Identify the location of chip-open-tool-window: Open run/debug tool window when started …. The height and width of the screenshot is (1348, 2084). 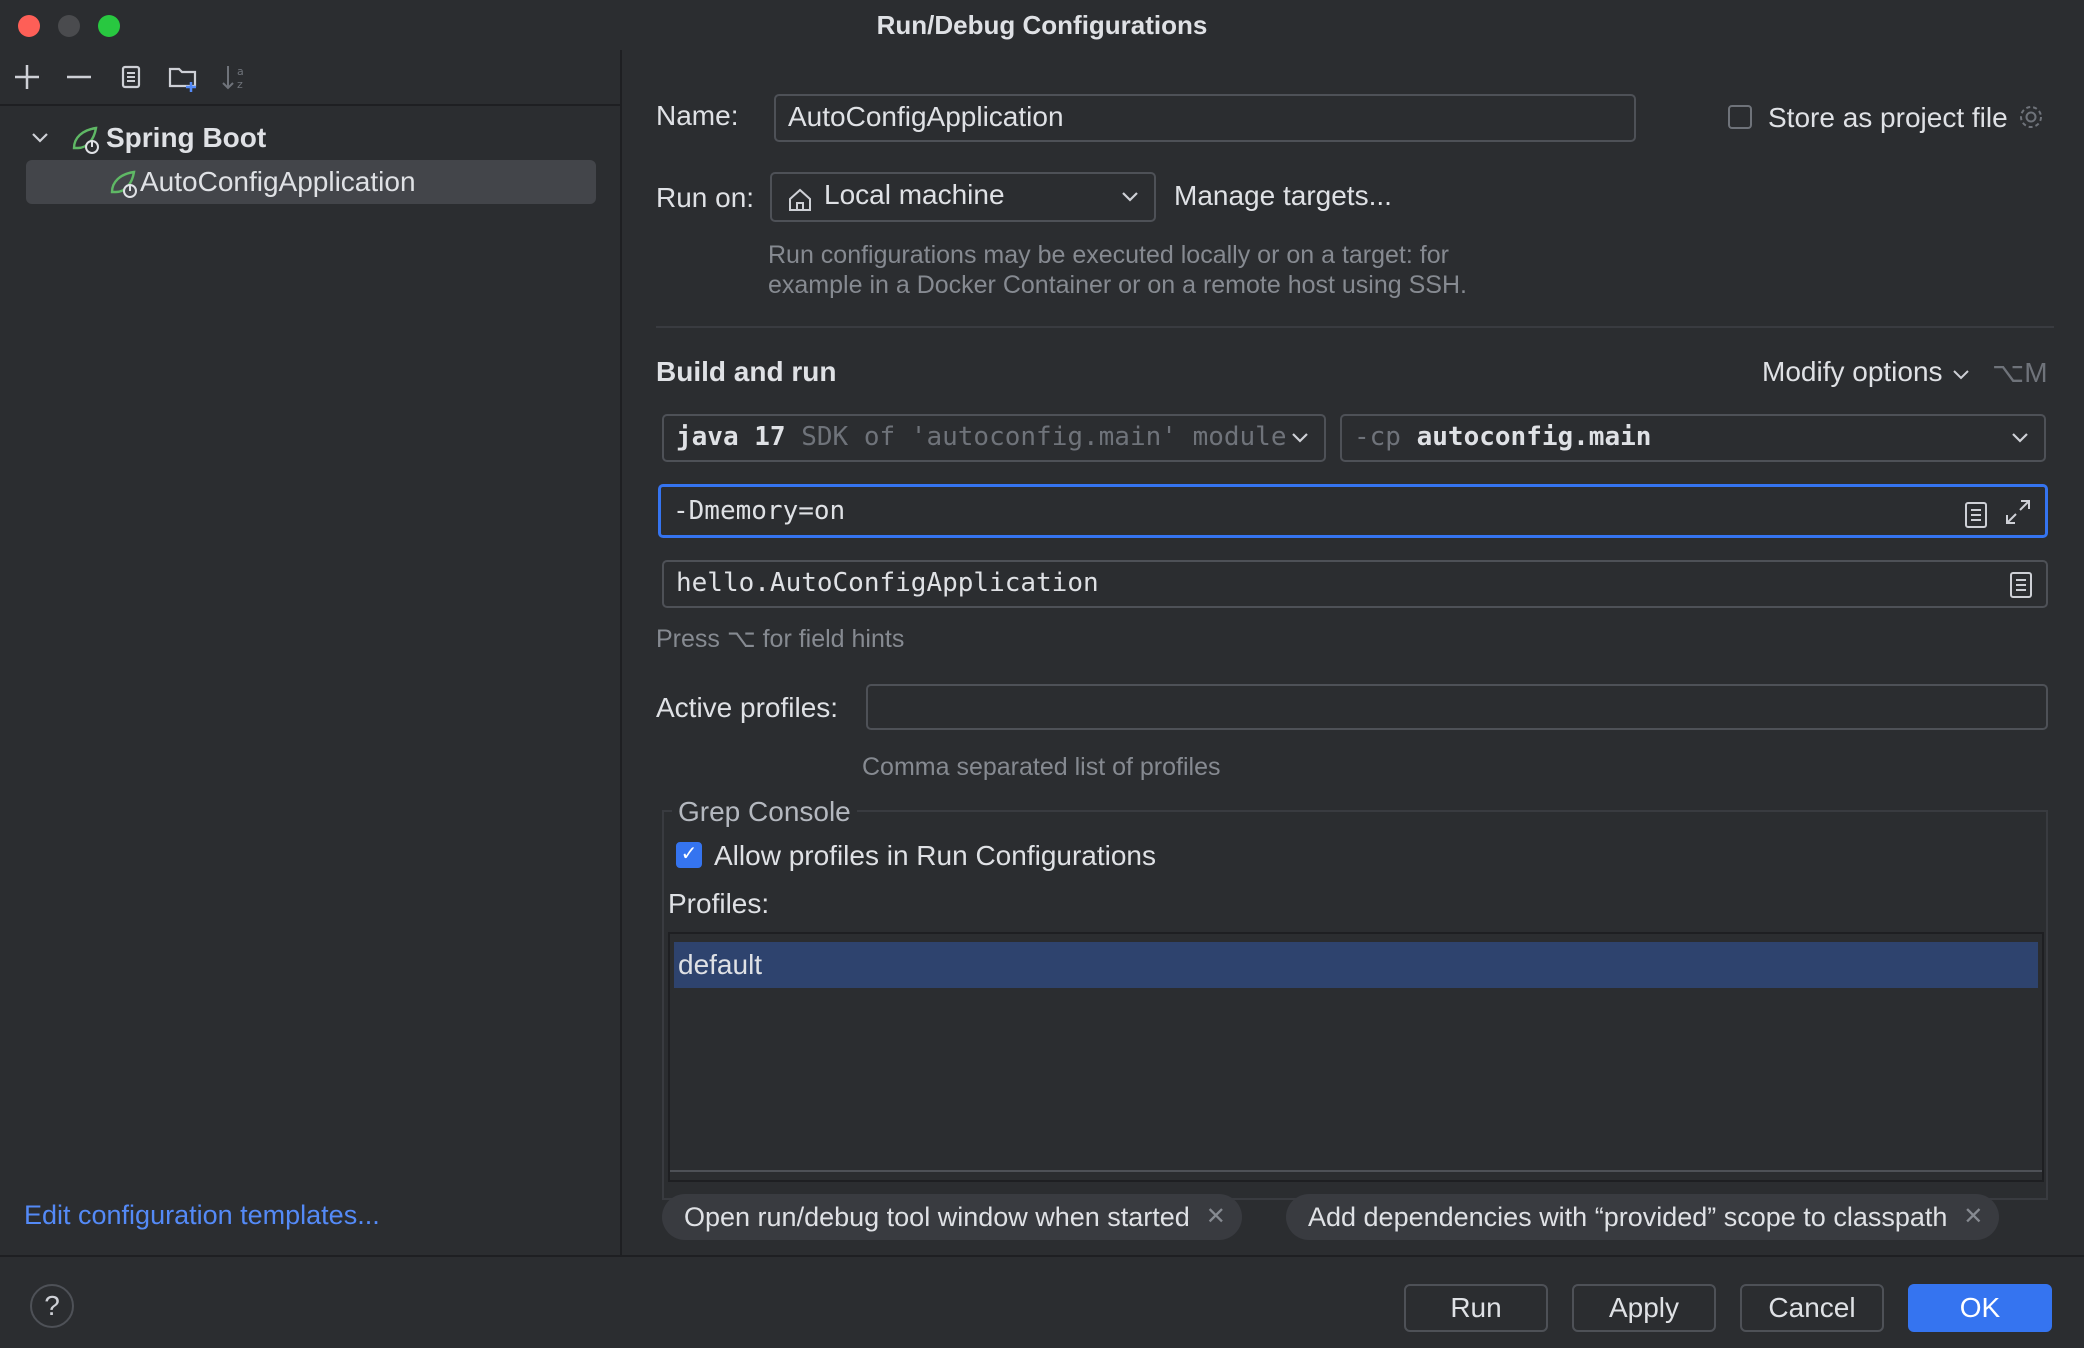
(952, 1217).